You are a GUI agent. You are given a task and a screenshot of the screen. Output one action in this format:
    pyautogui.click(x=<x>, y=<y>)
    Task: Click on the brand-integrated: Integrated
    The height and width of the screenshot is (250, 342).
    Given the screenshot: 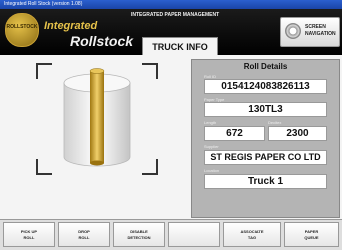 What is the action you would take?
    pyautogui.click(x=71, y=26)
    